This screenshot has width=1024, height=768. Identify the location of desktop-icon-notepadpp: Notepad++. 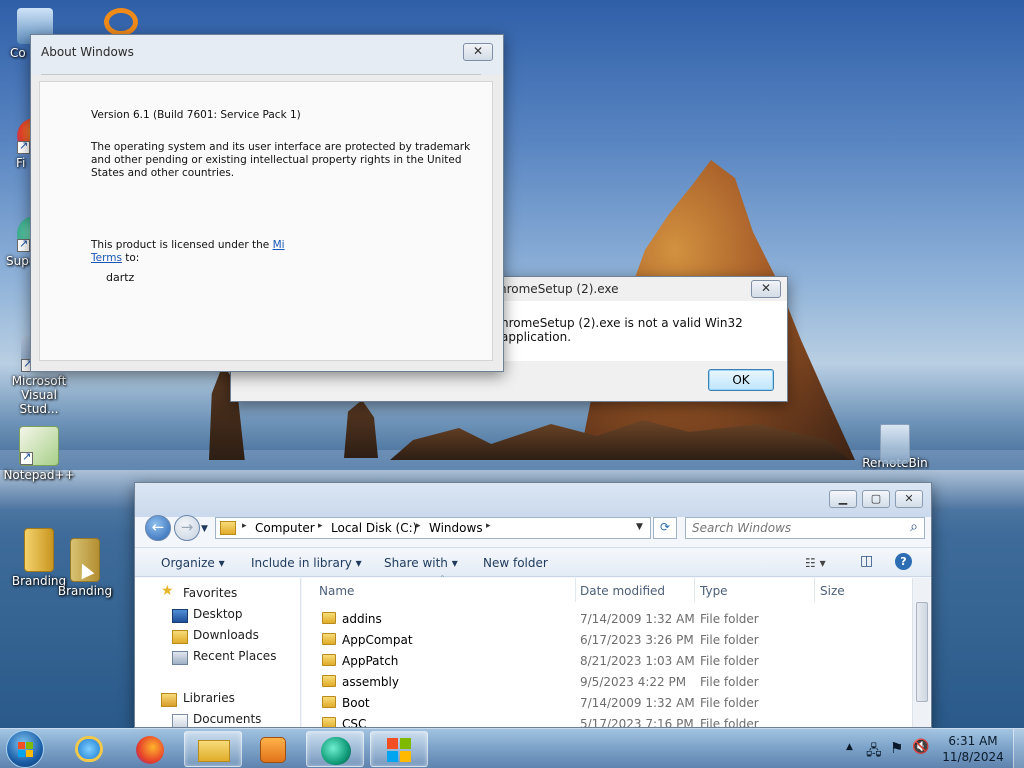
(39, 454).